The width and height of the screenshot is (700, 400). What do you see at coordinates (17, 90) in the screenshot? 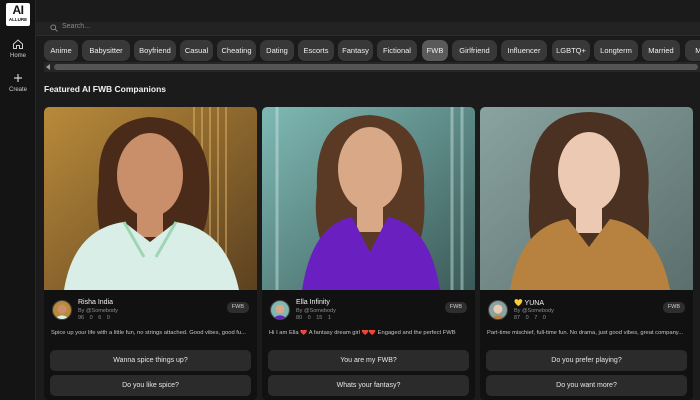
I see `nav-create-label: Create` at bounding box center [17, 90].